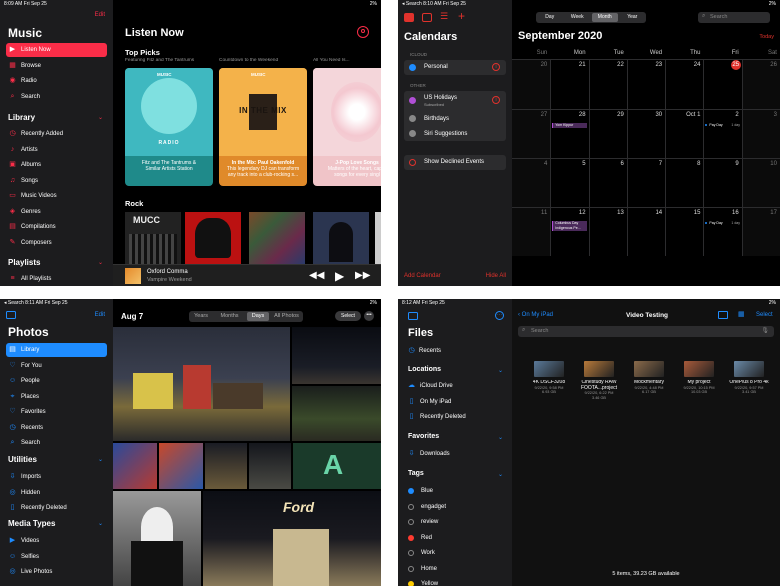 The width and height of the screenshot is (780, 586). What do you see at coordinates (424, 369) in the screenshot?
I see `locations-header: Locations` at bounding box center [424, 369].